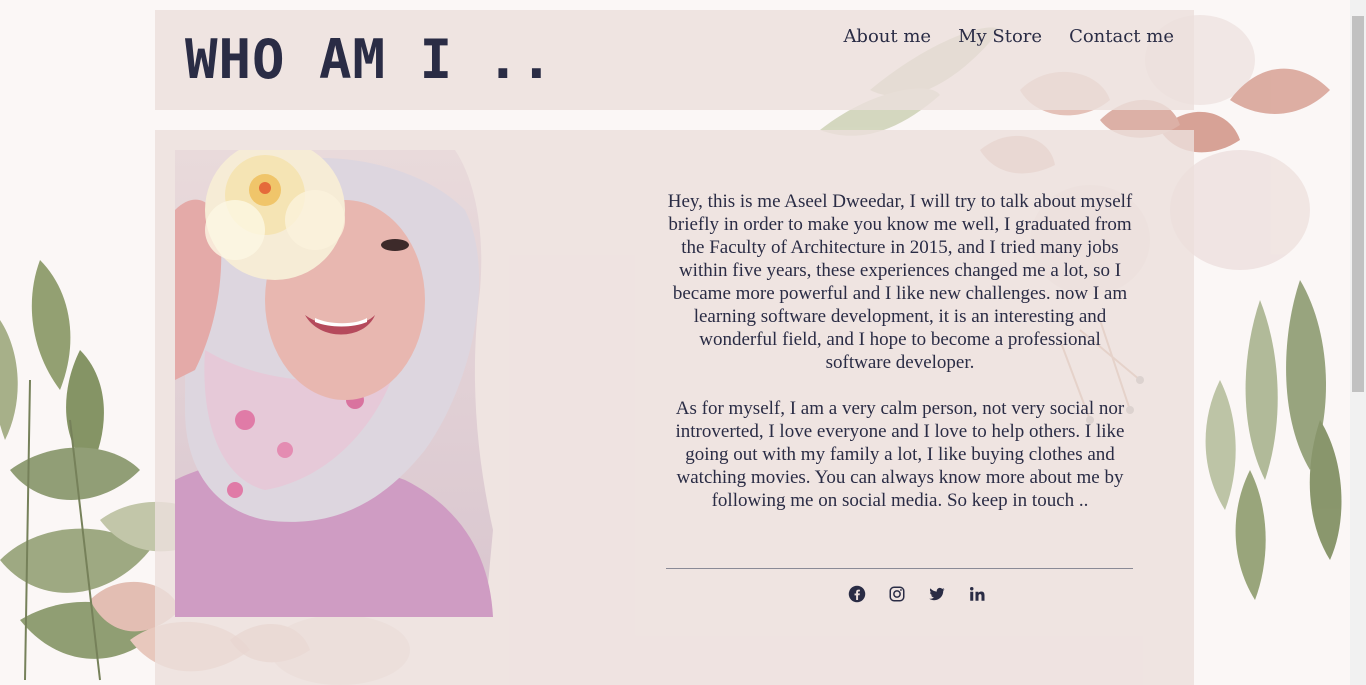 The image size is (1366, 685). I want to click on divider, so click(899, 568).